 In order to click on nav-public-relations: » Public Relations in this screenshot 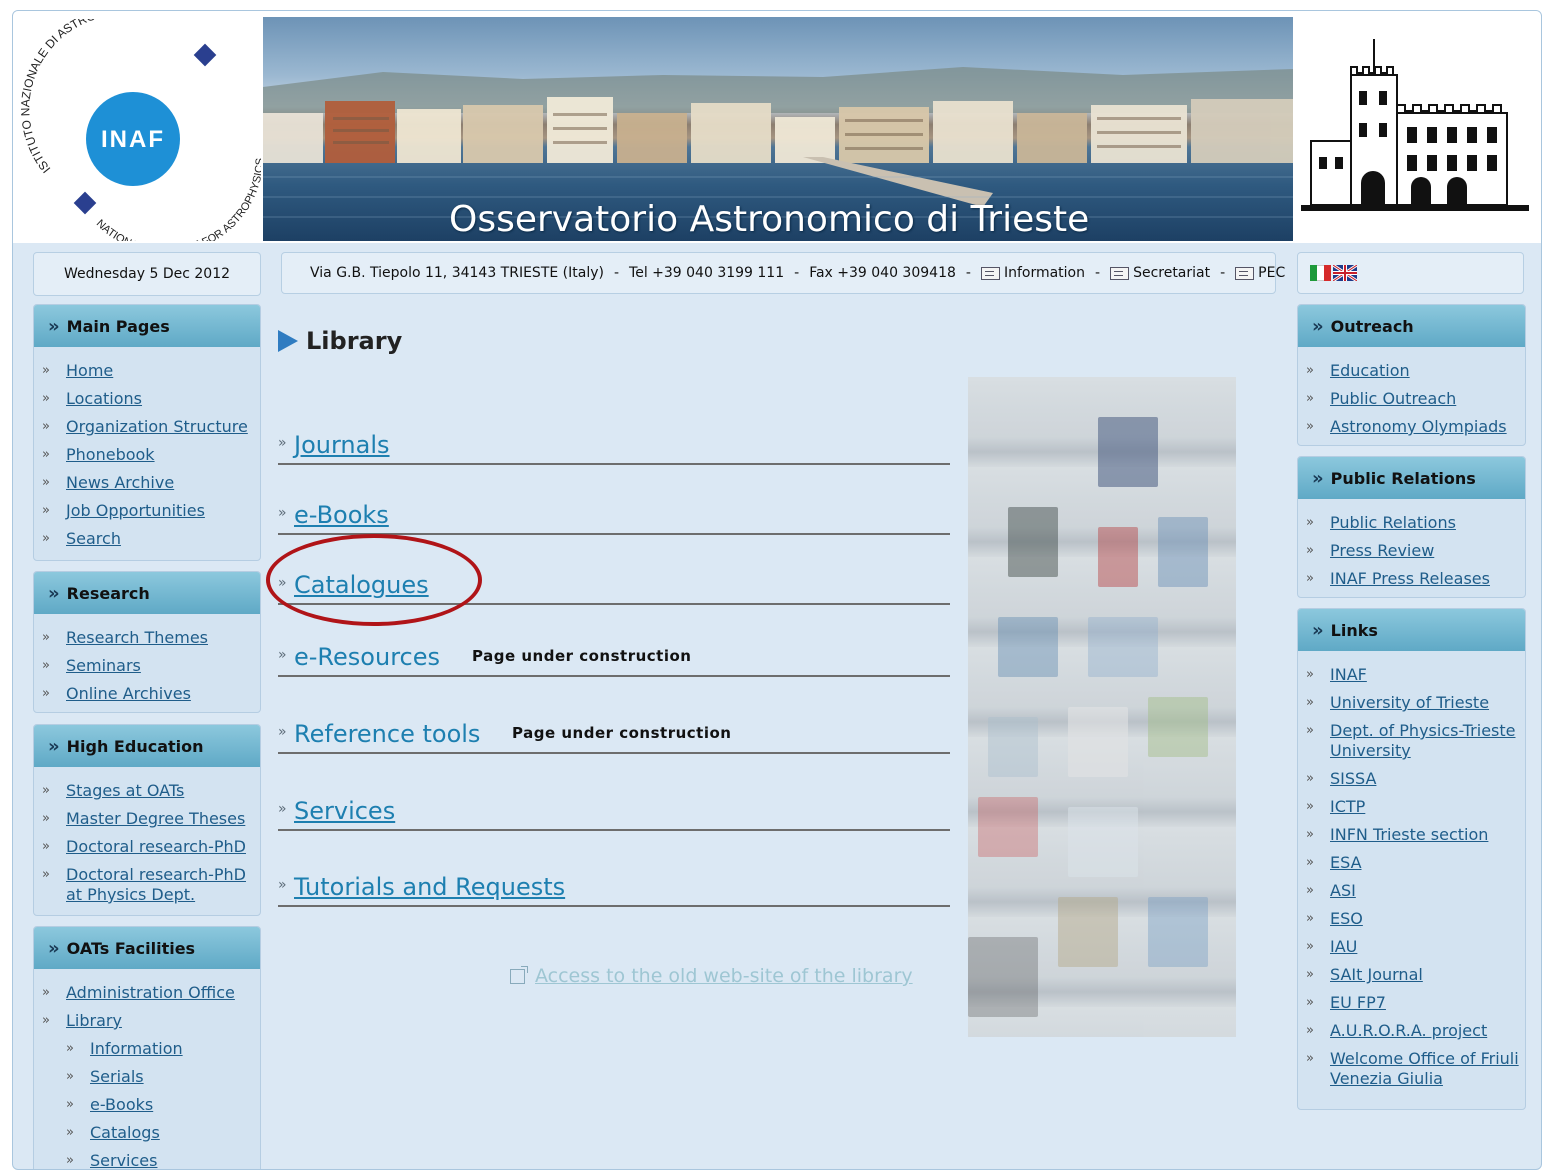, I will do `click(1411, 523)`.